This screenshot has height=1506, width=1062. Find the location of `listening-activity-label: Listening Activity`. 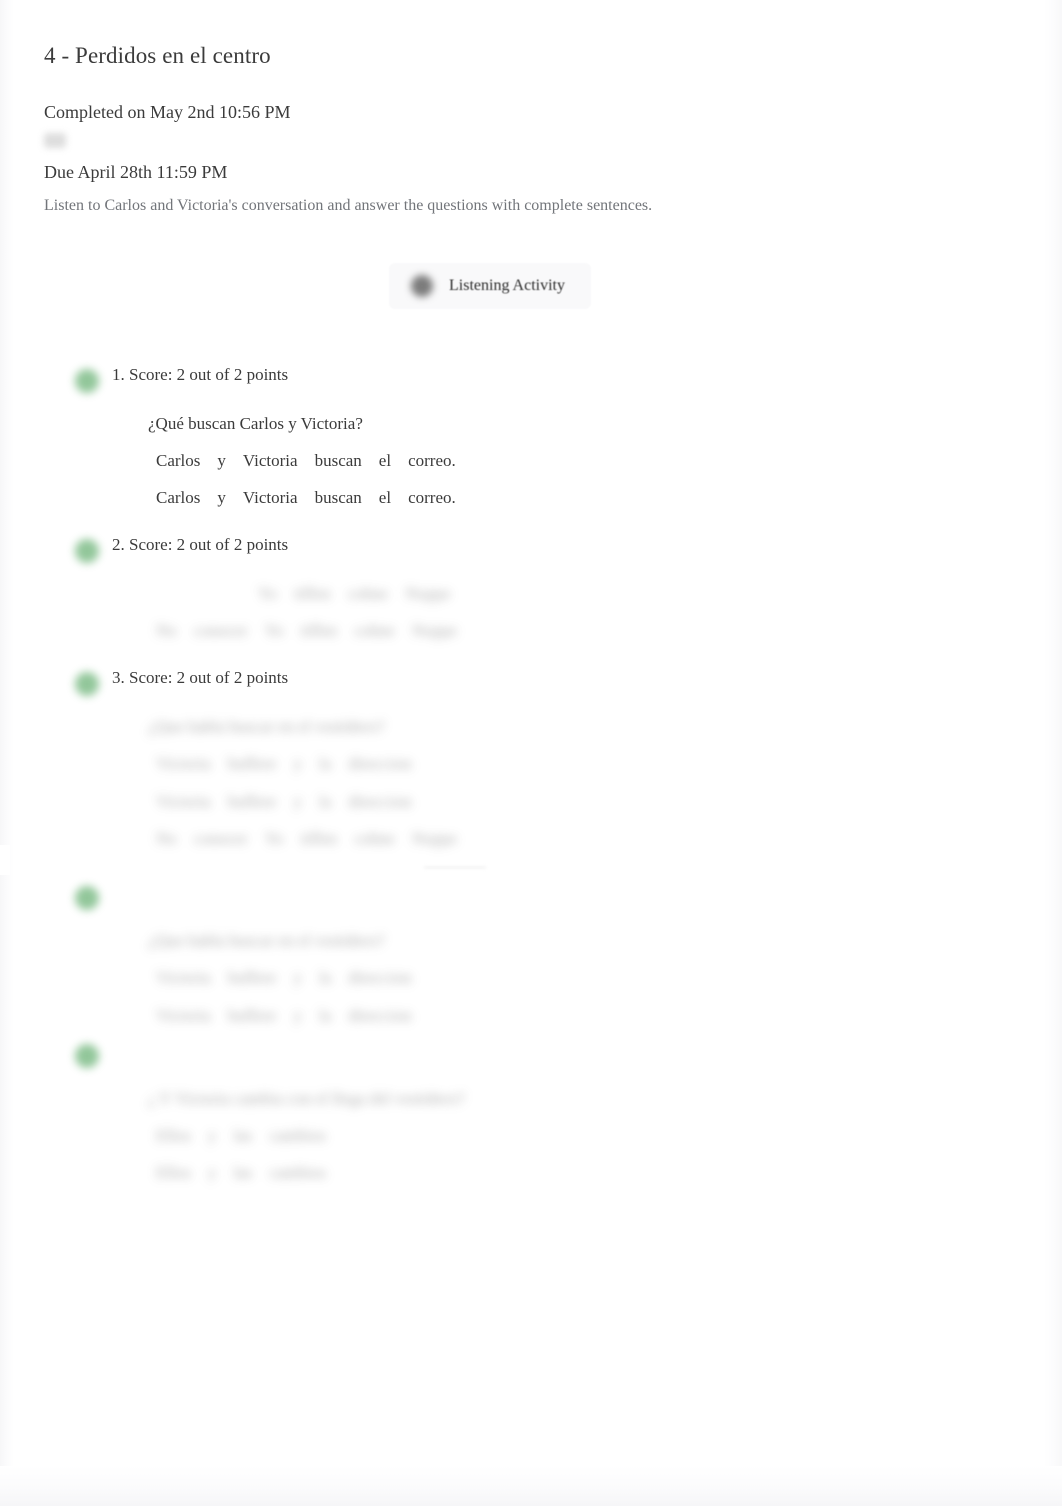

listening-activity-label: Listening Activity is located at coordinates (507, 285).